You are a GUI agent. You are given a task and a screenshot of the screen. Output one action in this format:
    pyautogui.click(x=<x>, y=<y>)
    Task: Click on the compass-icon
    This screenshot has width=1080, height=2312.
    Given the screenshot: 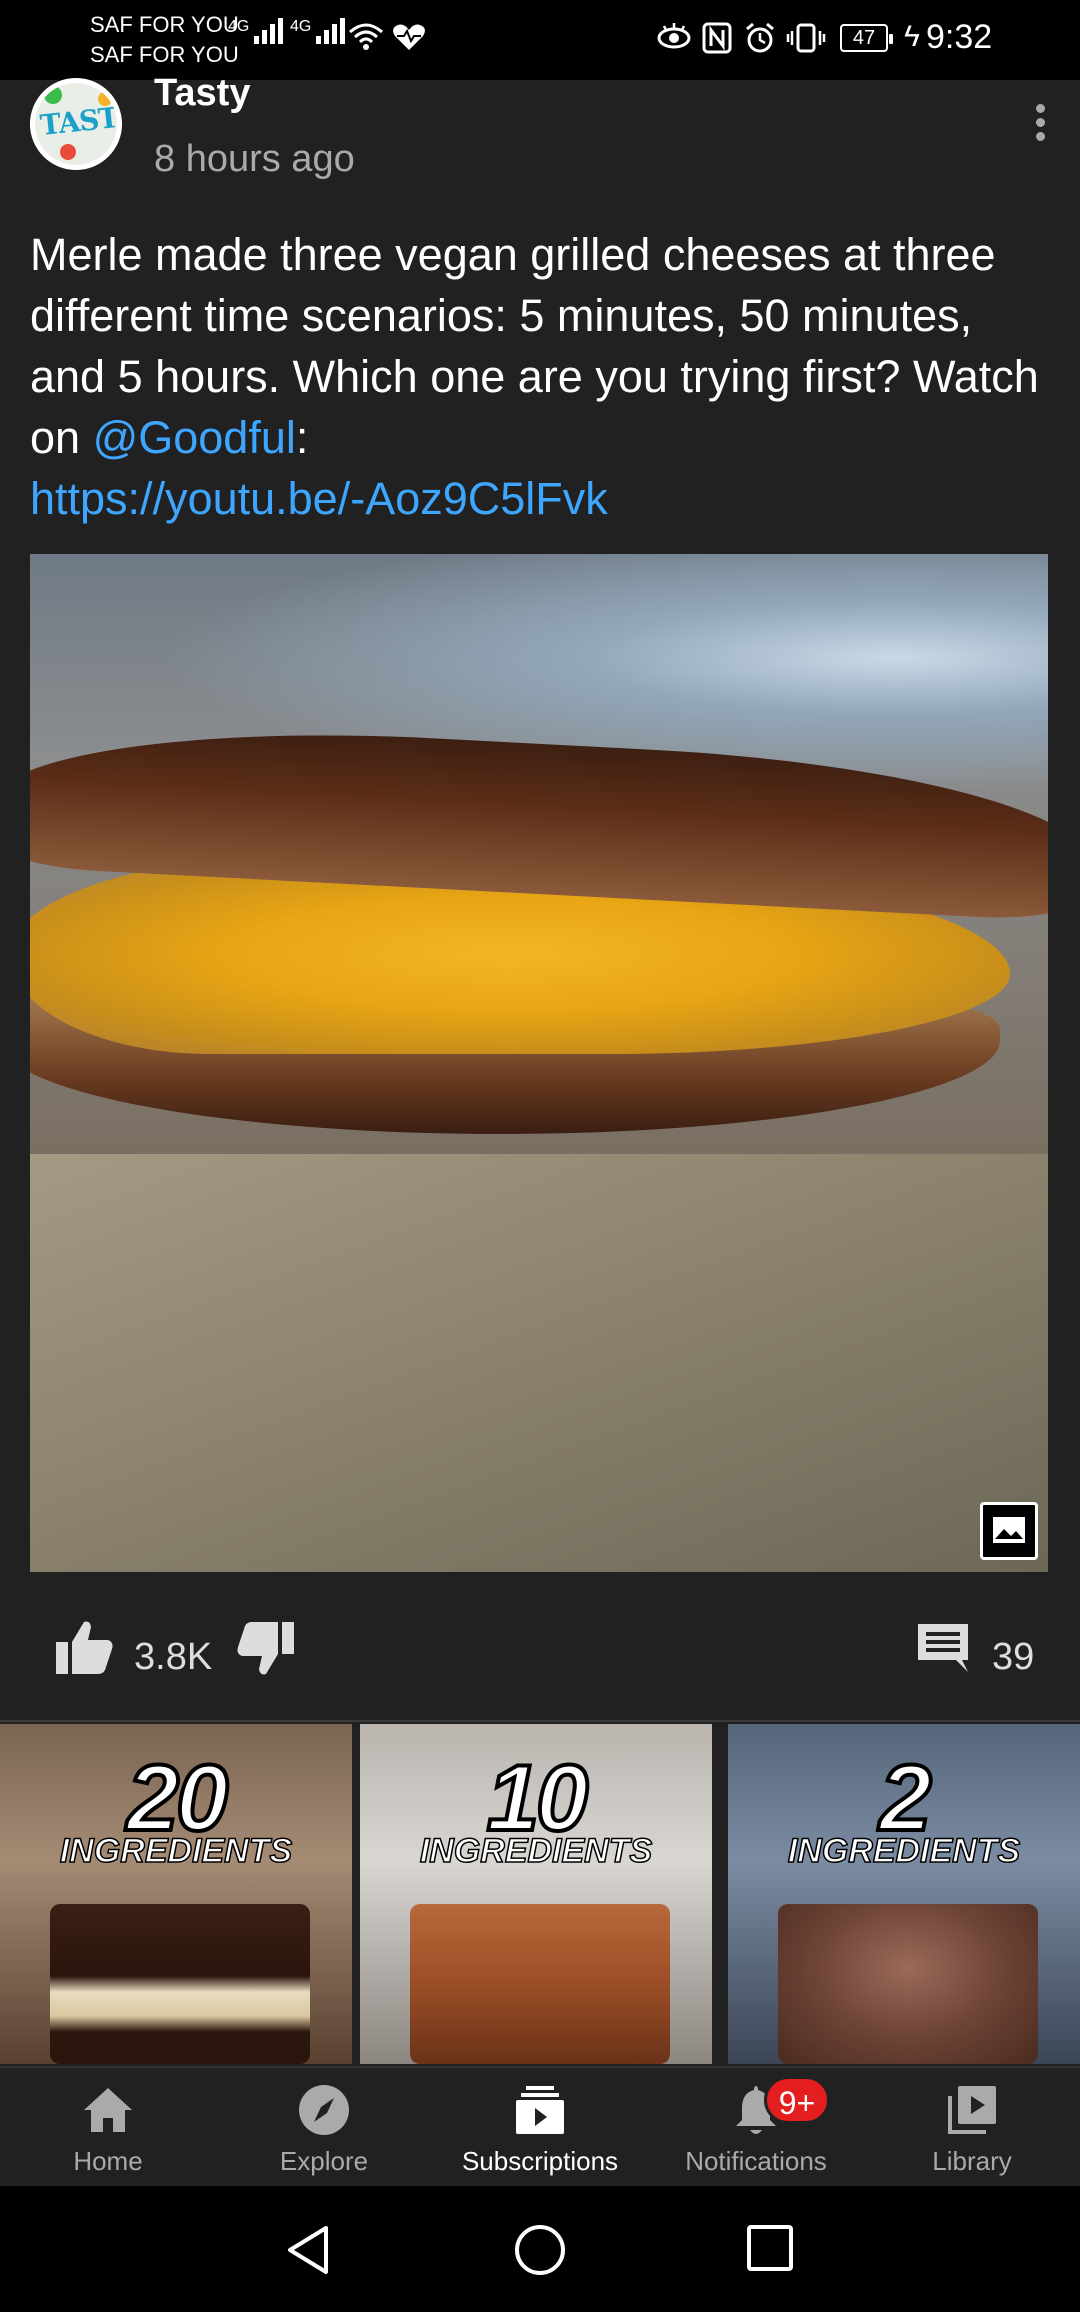 What is the action you would take?
    pyautogui.click(x=324, y=2110)
    